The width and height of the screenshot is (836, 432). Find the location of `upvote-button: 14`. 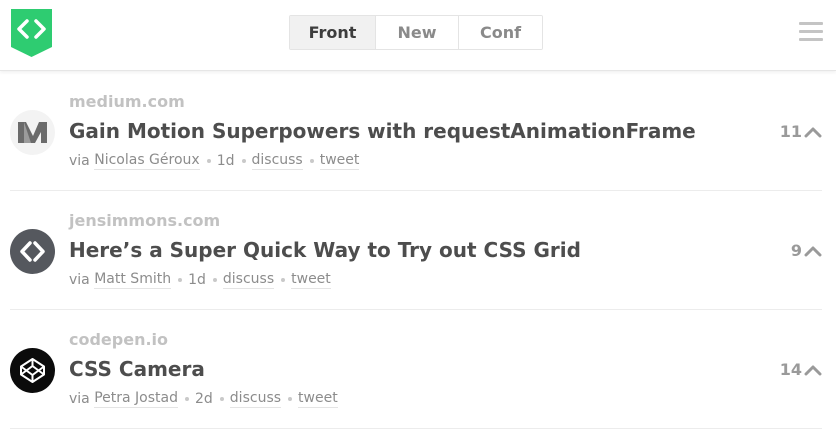

upvote-button: 14 is located at coordinates (801, 369).